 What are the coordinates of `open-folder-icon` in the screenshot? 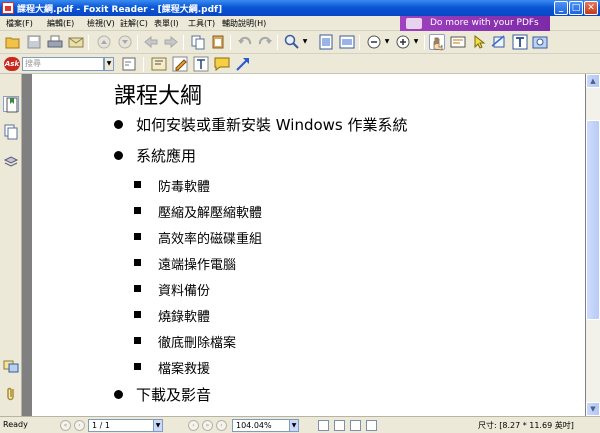 It's located at (13, 42).